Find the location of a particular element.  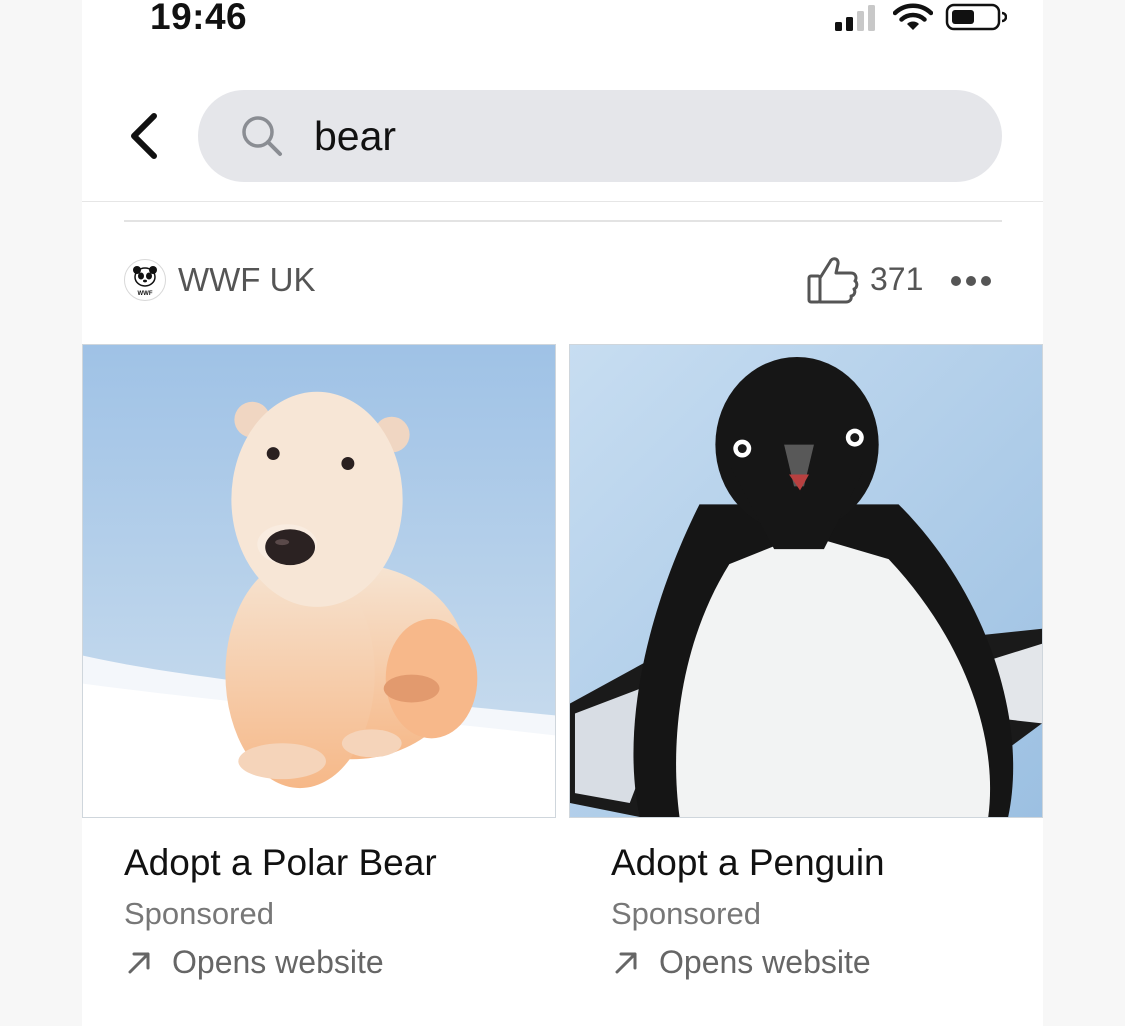

wwf-logo: WWF is located at coordinates (145, 280).